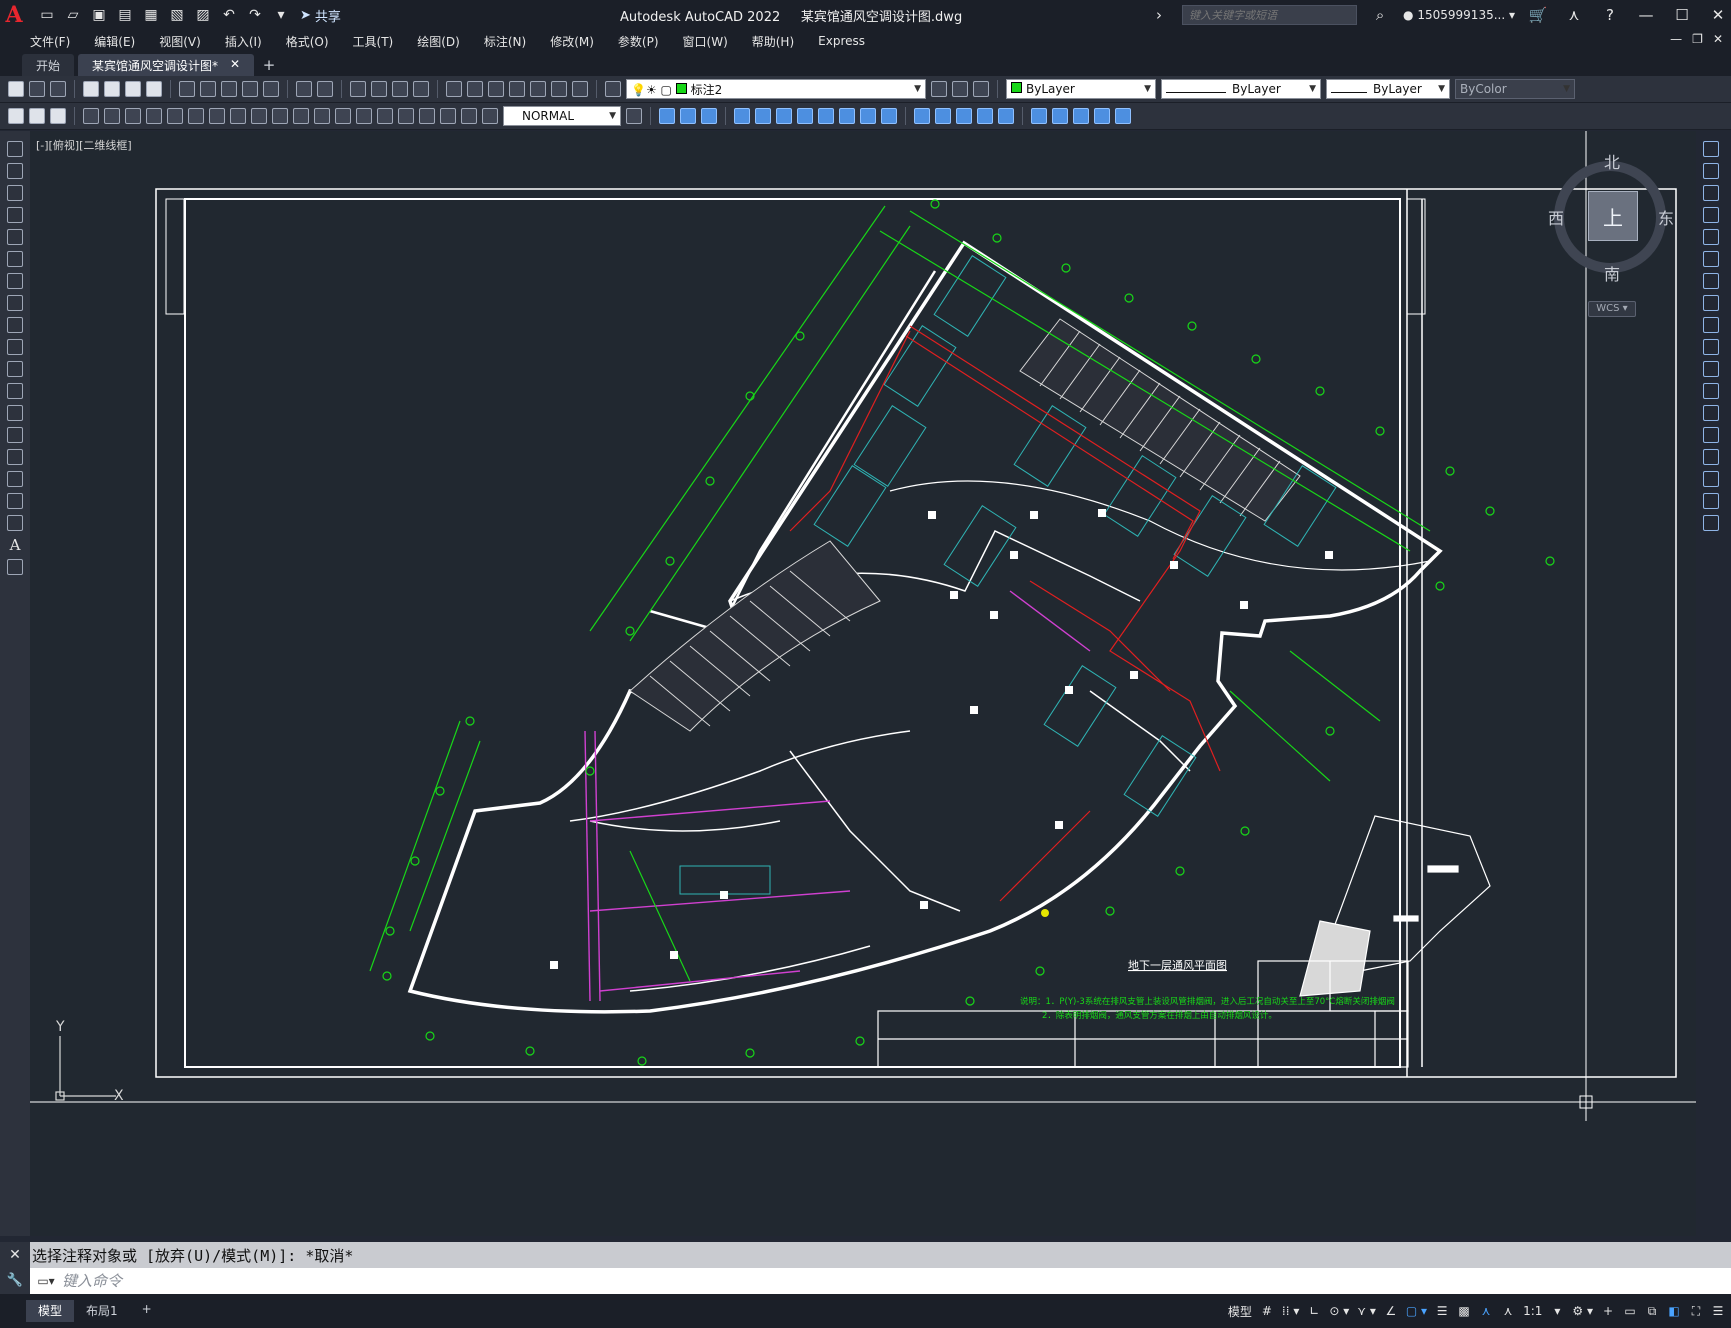 The height and width of the screenshot is (1328, 1731). Describe the element at coordinates (180, 41) in the screenshot. I see `menu-view: 视图(V)` at that location.